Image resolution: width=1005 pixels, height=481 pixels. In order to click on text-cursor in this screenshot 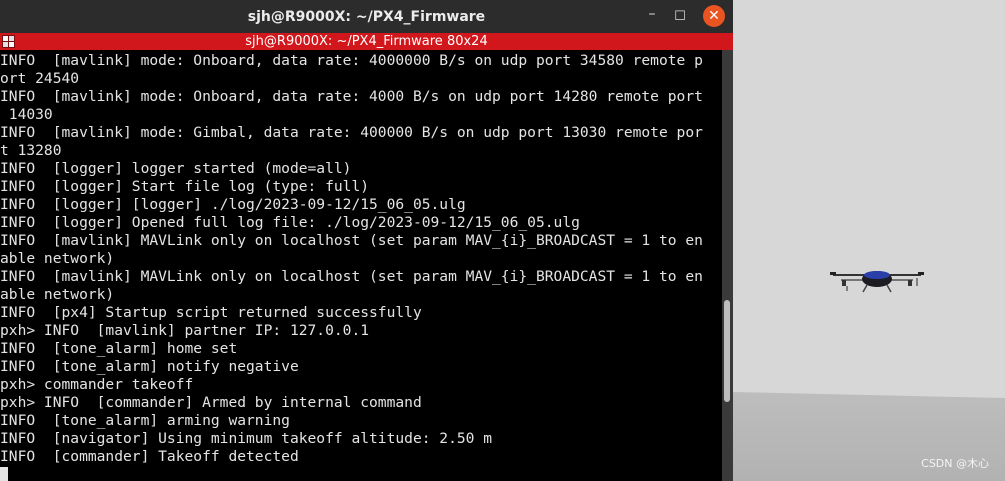, I will do `click(4, 474)`.